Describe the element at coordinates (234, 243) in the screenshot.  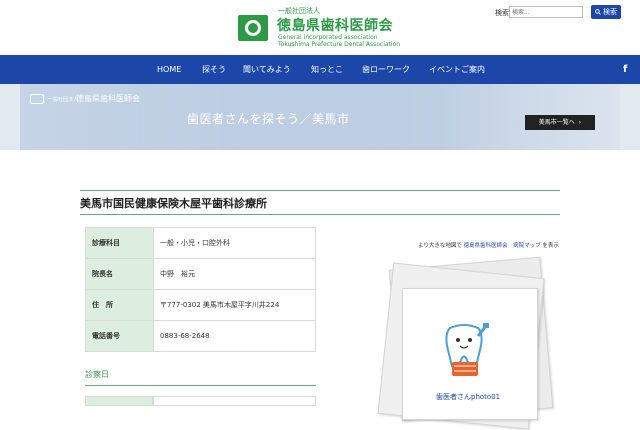
I see `row-value: 一般・小児・口腔外科` at that location.